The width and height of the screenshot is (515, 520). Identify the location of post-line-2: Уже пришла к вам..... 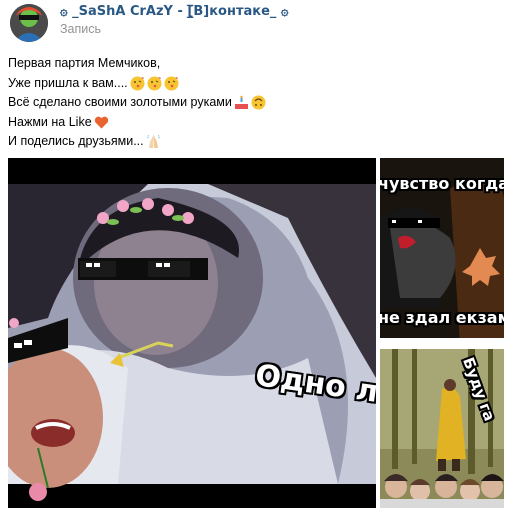
(258, 84).